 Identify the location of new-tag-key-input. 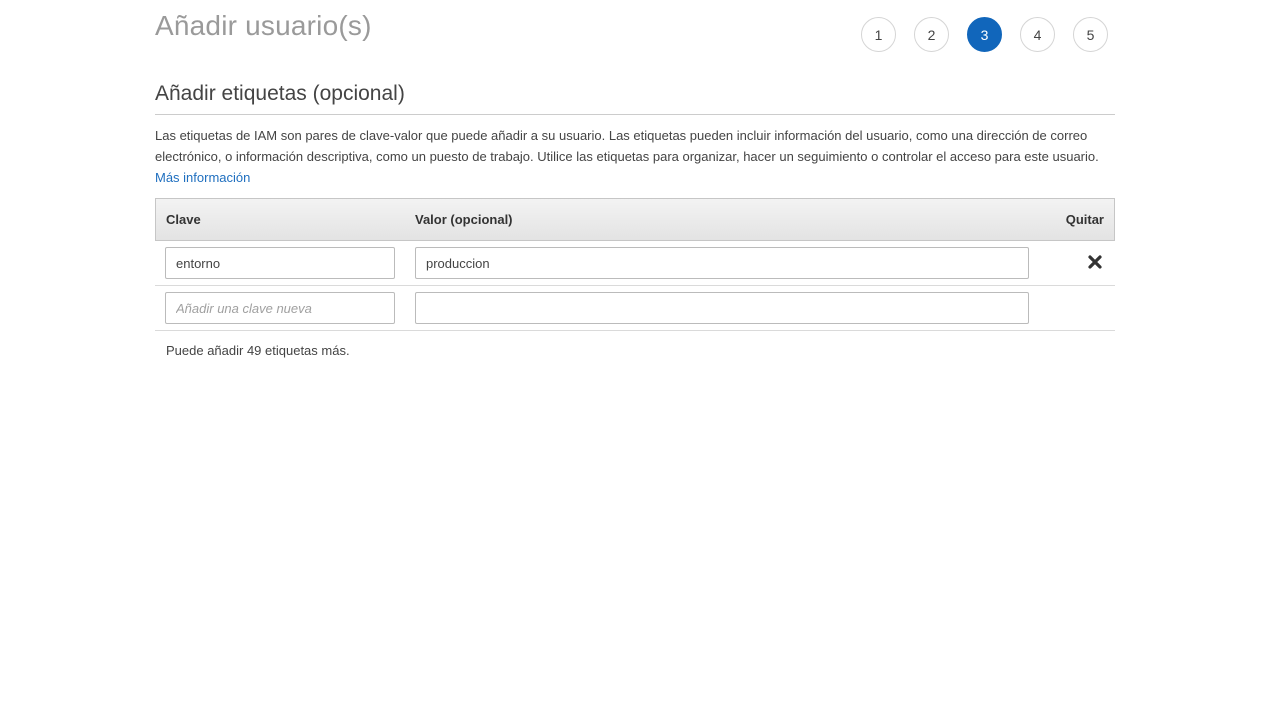
(280, 308).